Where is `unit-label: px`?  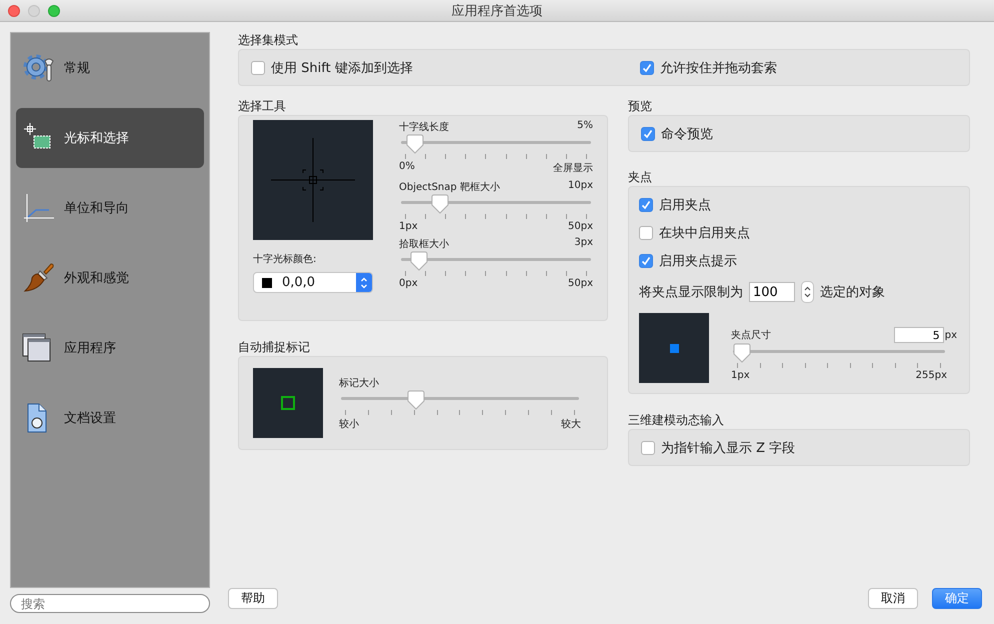
unit-label: px is located at coordinates (950, 335).